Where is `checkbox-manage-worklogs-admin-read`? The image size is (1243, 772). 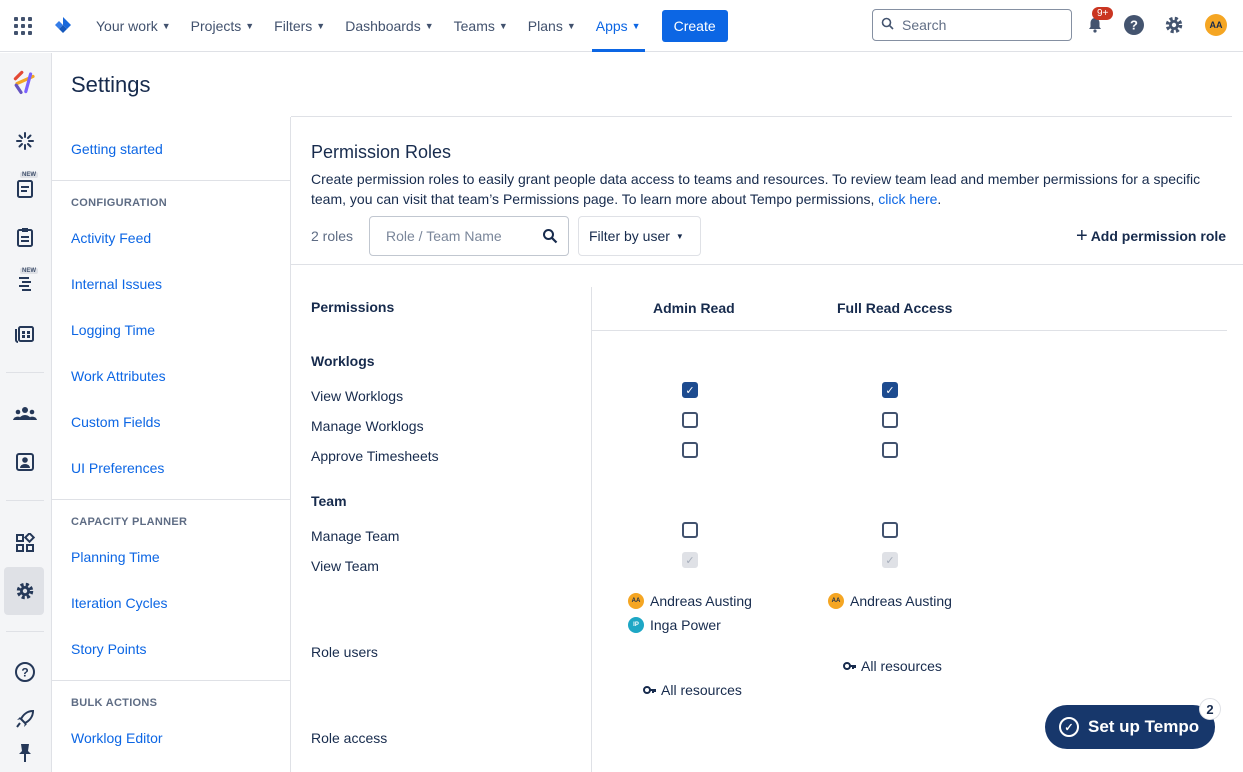 checkbox-manage-worklogs-admin-read is located at coordinates (690, 420).